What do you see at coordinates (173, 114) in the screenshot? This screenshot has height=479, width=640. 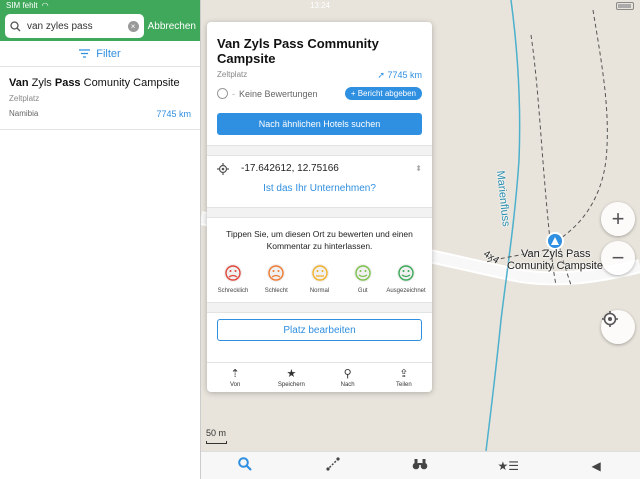 I see `result-distance: 7745 km` at bounding box center [173, 114].